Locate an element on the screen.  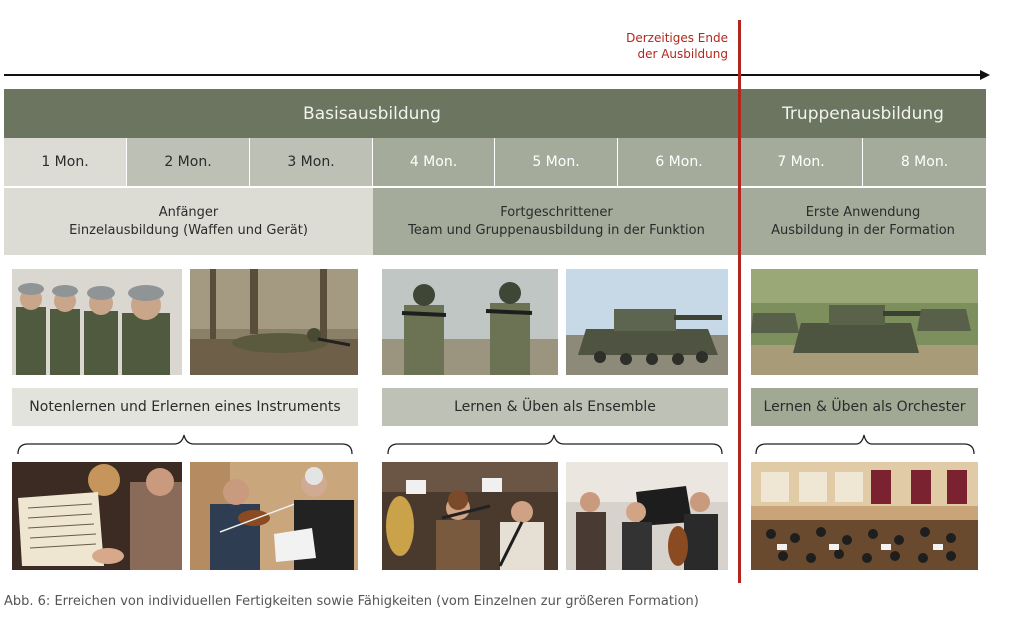
music-label-text: Lernen & Üben als Ensemble is located at coordinates (555, 407).